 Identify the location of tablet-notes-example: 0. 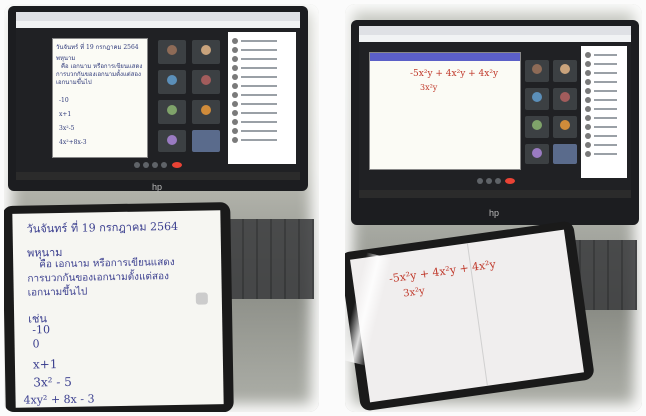
(36, 344).